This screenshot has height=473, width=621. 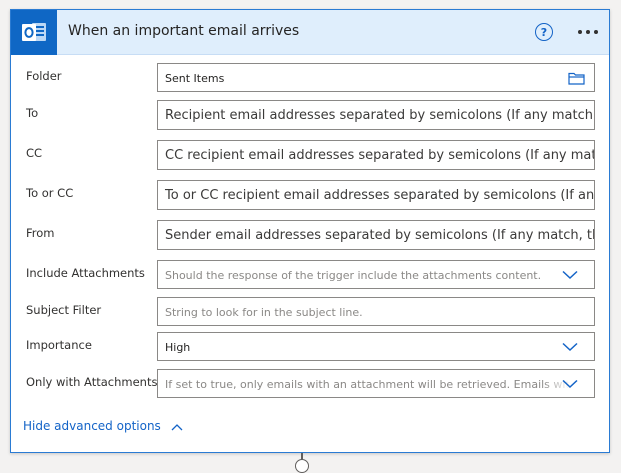 I want to click on more-options-icon, so click(x=588, y=32).